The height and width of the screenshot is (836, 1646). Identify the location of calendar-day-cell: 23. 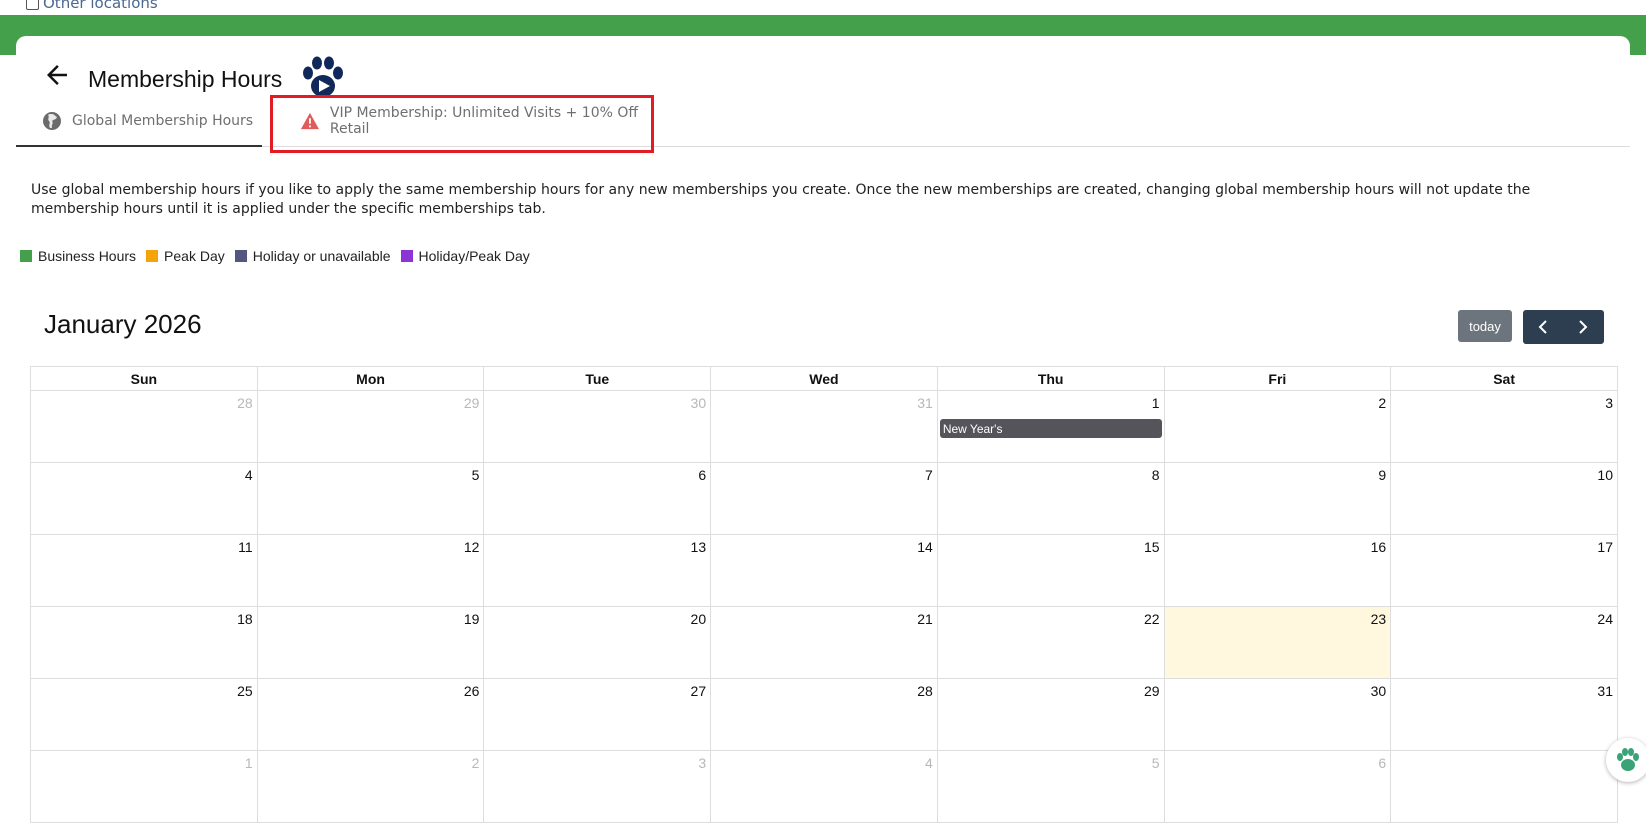
(1277, 642).